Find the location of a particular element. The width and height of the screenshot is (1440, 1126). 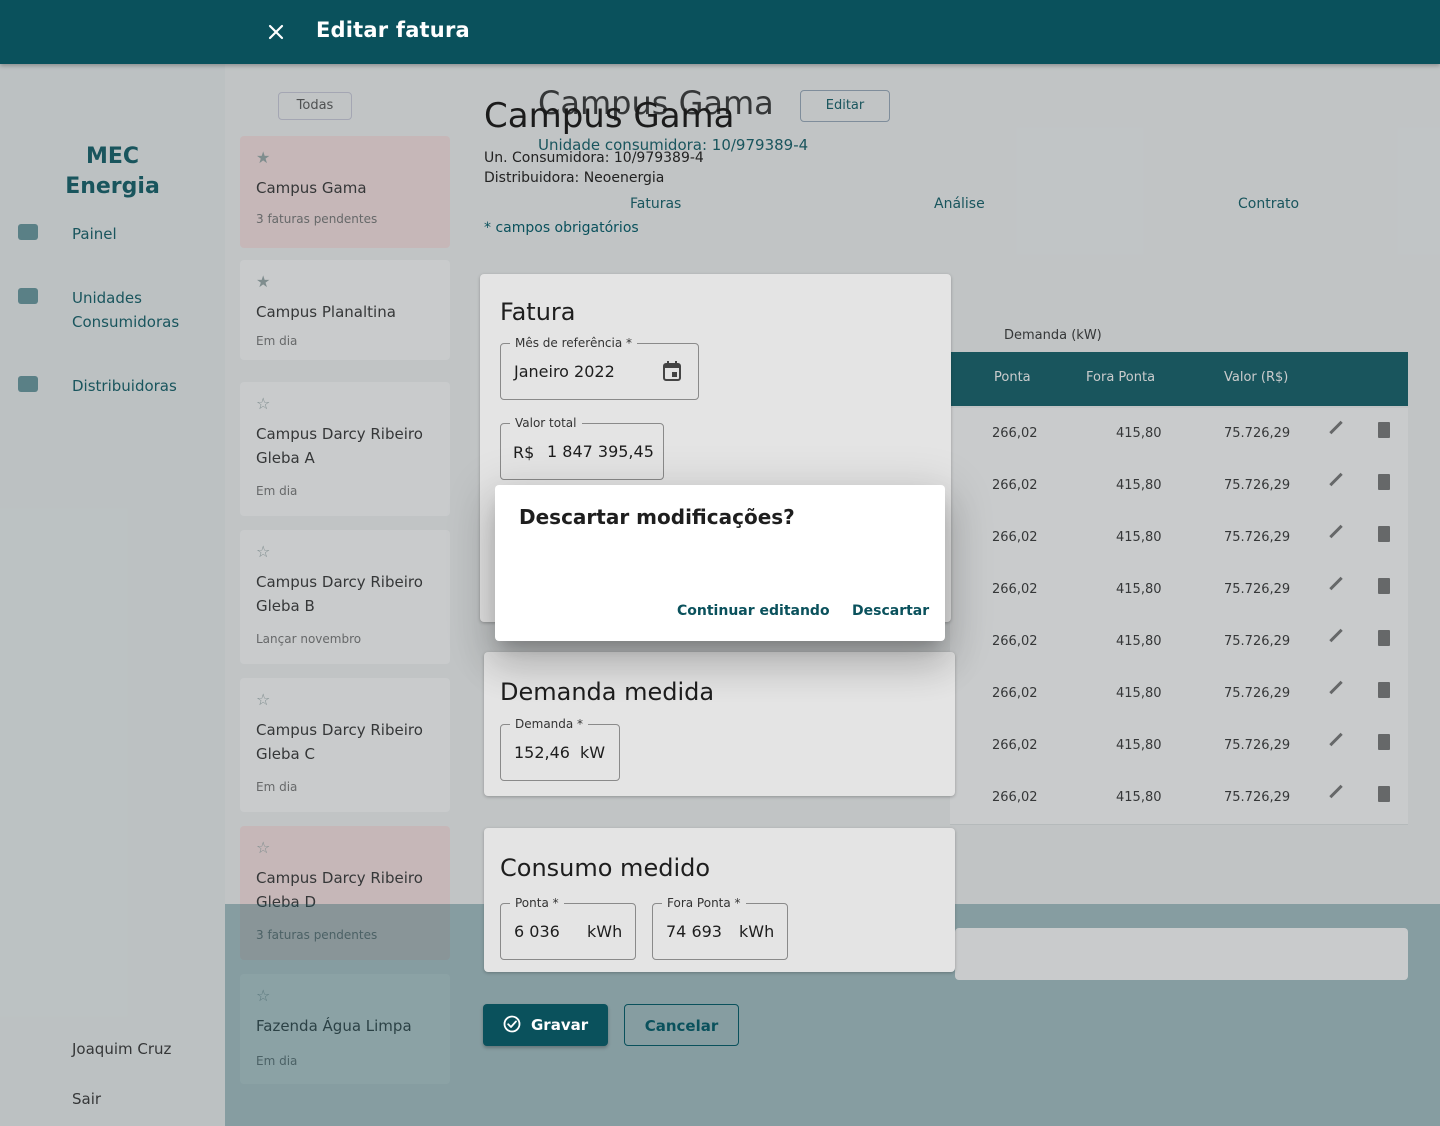

demand-section-title: Demanda medida is located at coordinates (607, 692).